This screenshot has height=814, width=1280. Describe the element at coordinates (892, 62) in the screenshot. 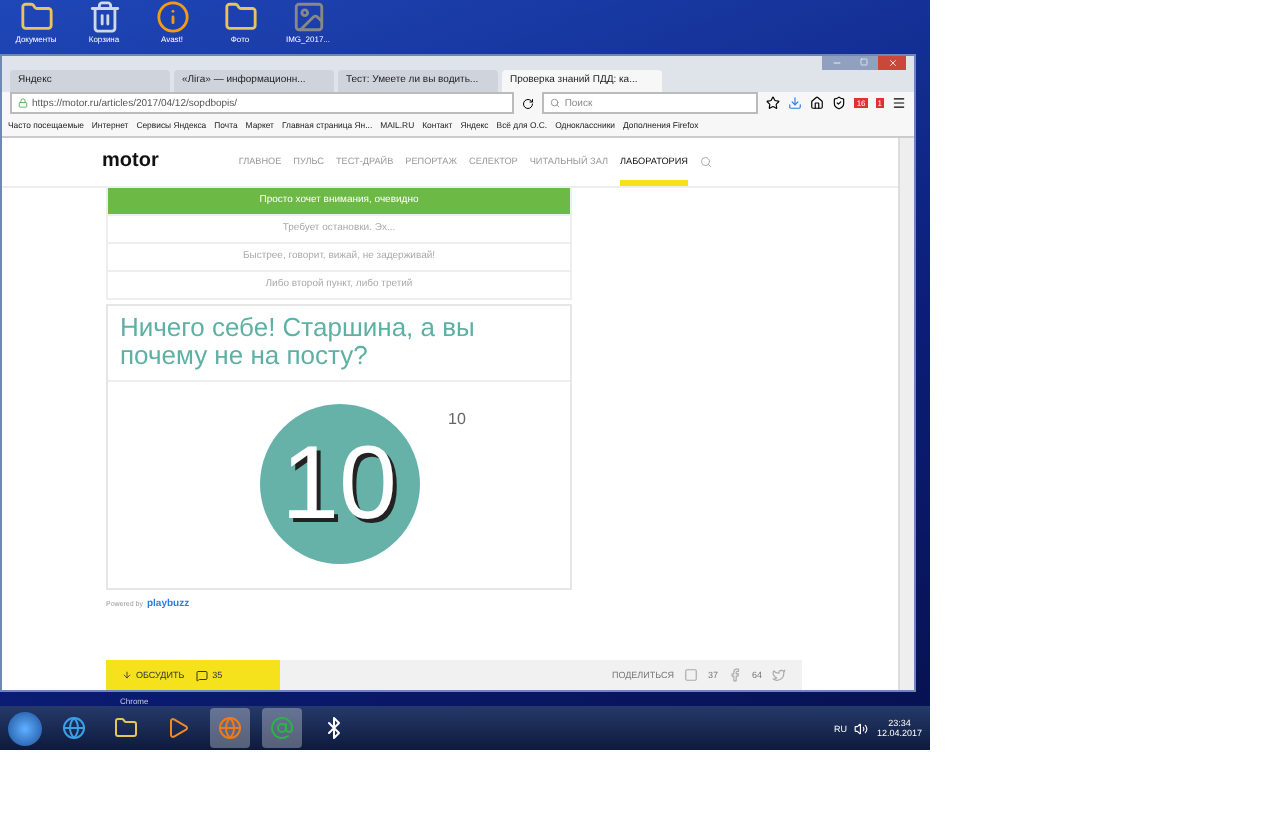

I see `close-button` at that location.